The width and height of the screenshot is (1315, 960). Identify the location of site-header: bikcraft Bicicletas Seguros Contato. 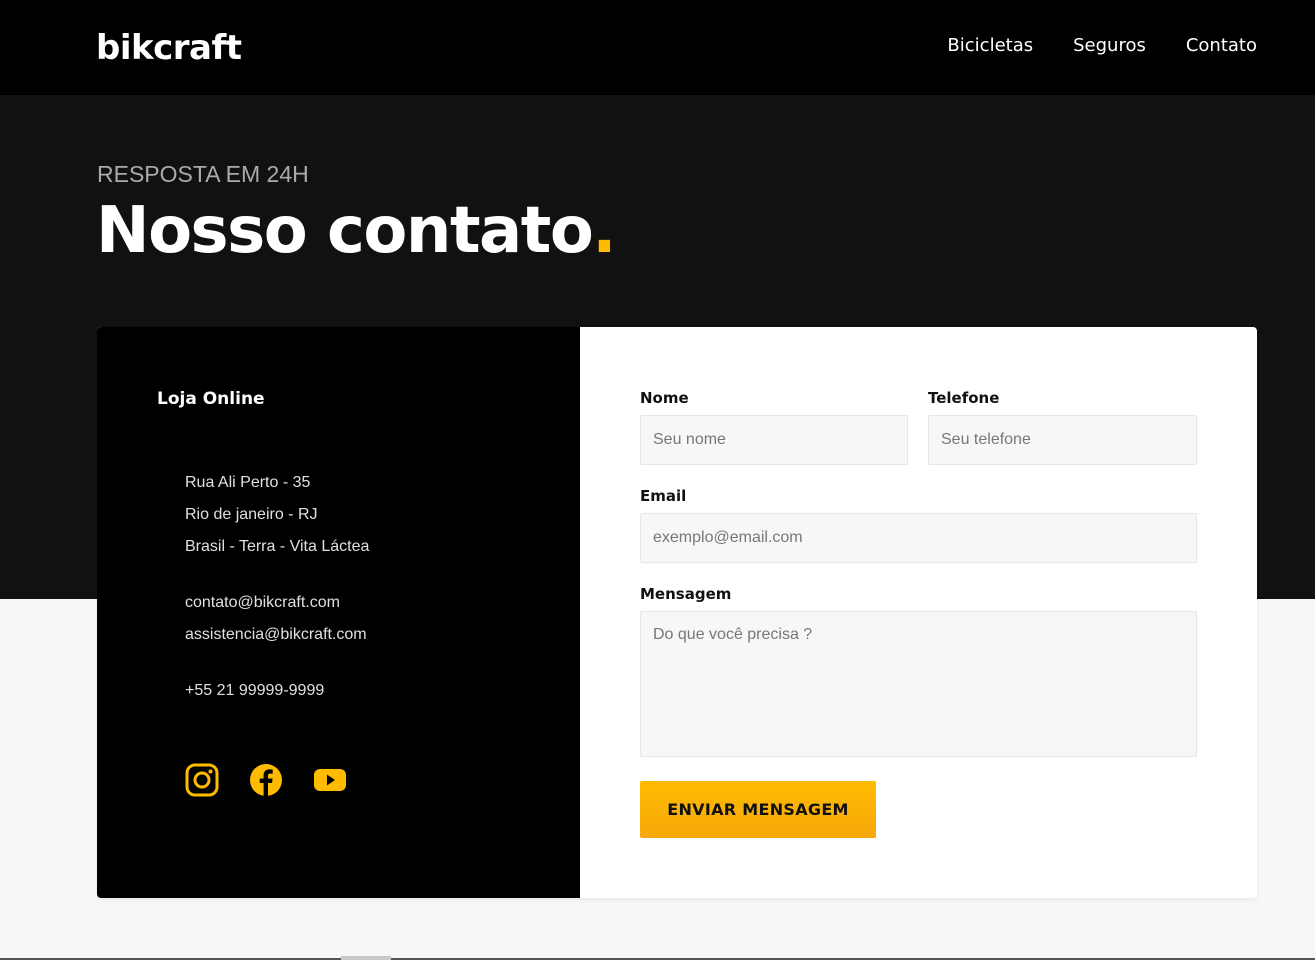
(657, 47).